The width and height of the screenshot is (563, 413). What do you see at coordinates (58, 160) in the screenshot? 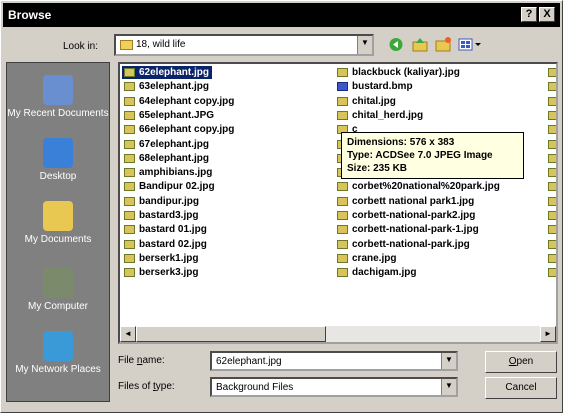
I see `place-desktop: Desktop` at bounding box center [58, 160].